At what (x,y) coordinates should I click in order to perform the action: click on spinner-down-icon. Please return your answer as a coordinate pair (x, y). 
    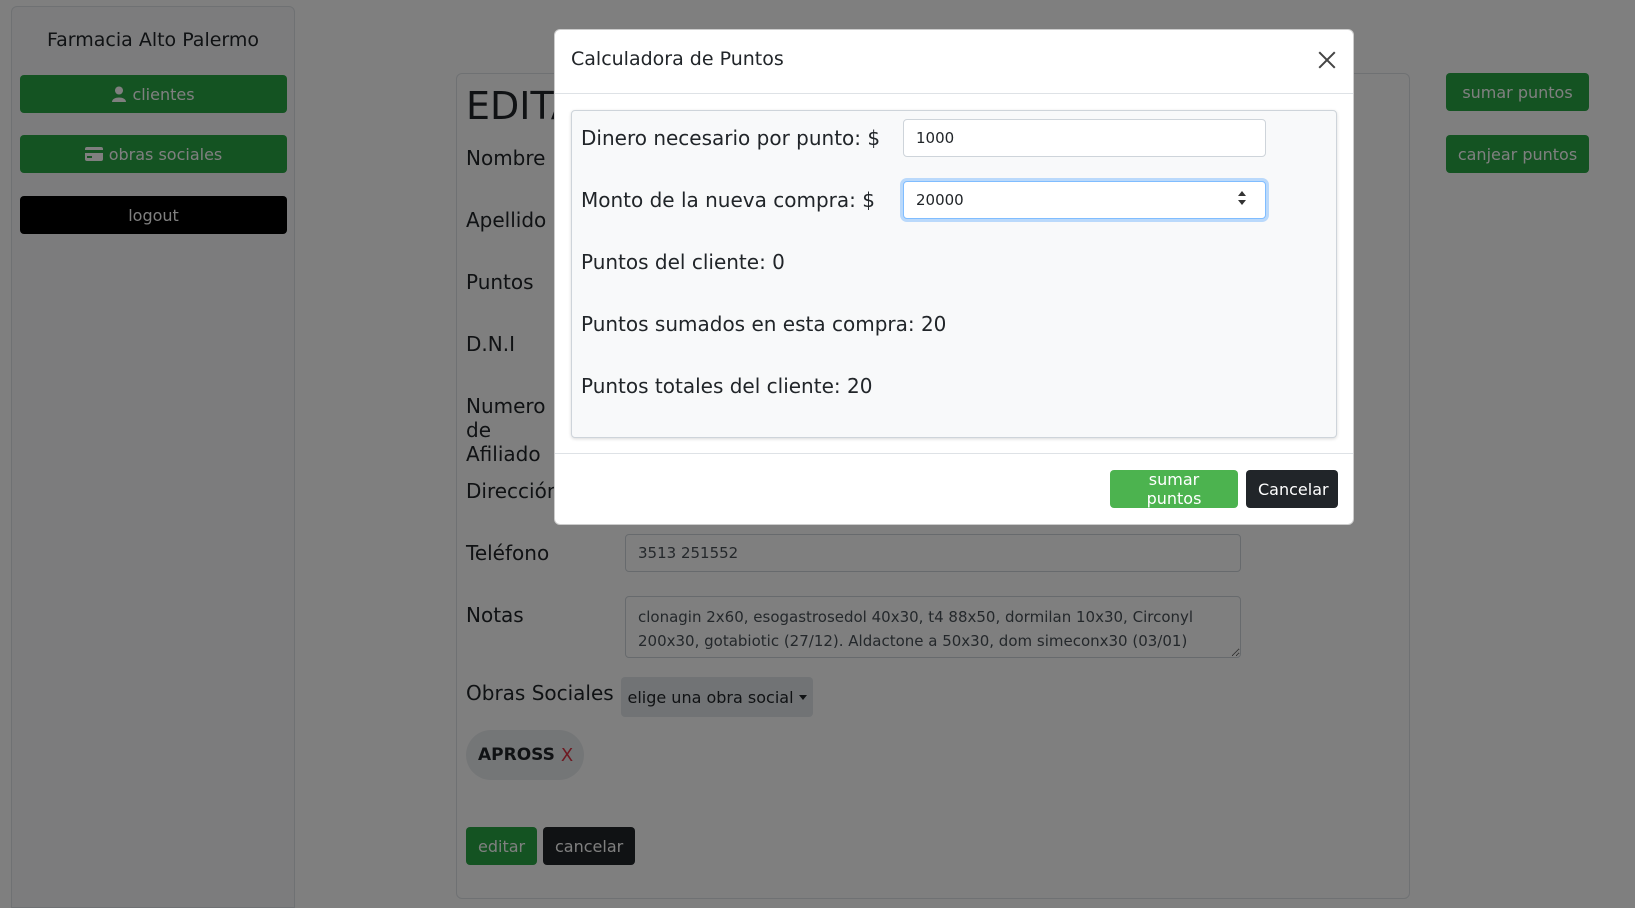
    Looking at the image, I should click on (1242, 202).